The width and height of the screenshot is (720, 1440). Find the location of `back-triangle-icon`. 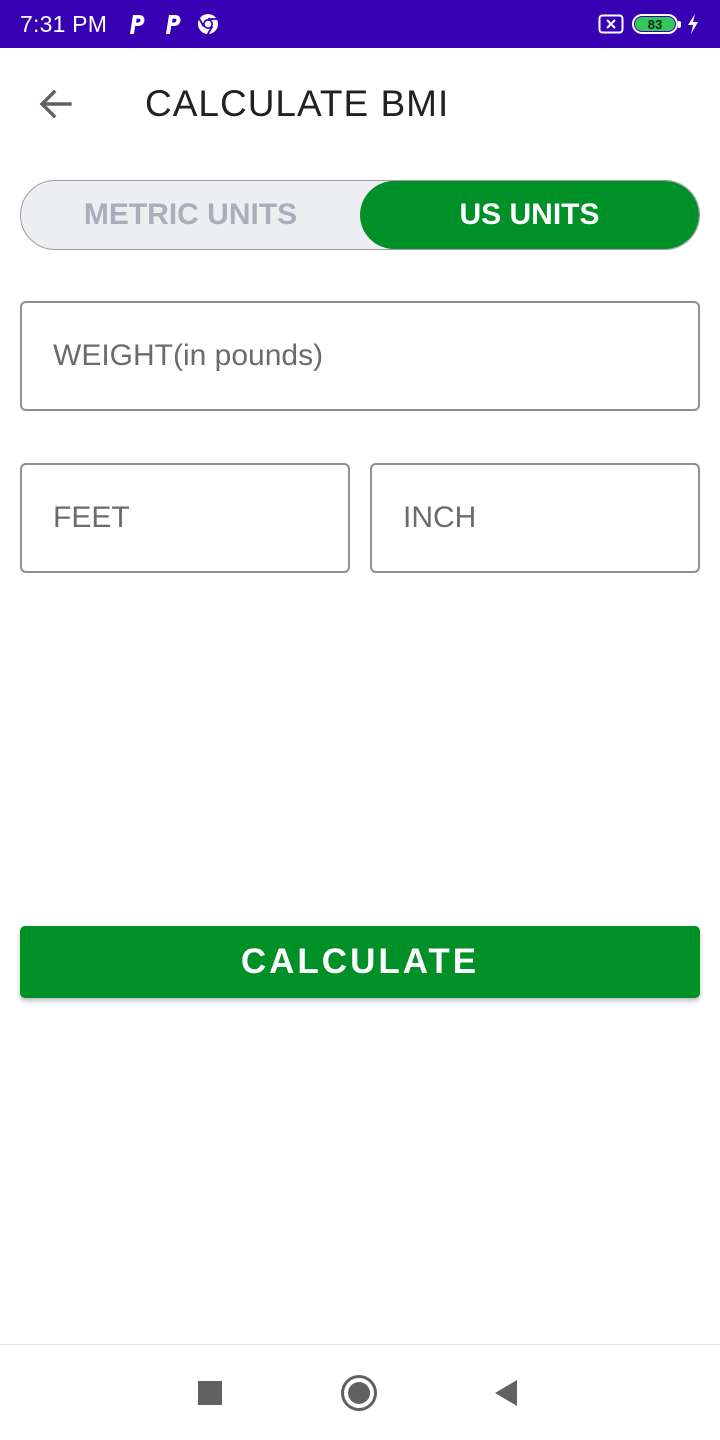

back-triangle-icon is located at coordinates (506, 1393).